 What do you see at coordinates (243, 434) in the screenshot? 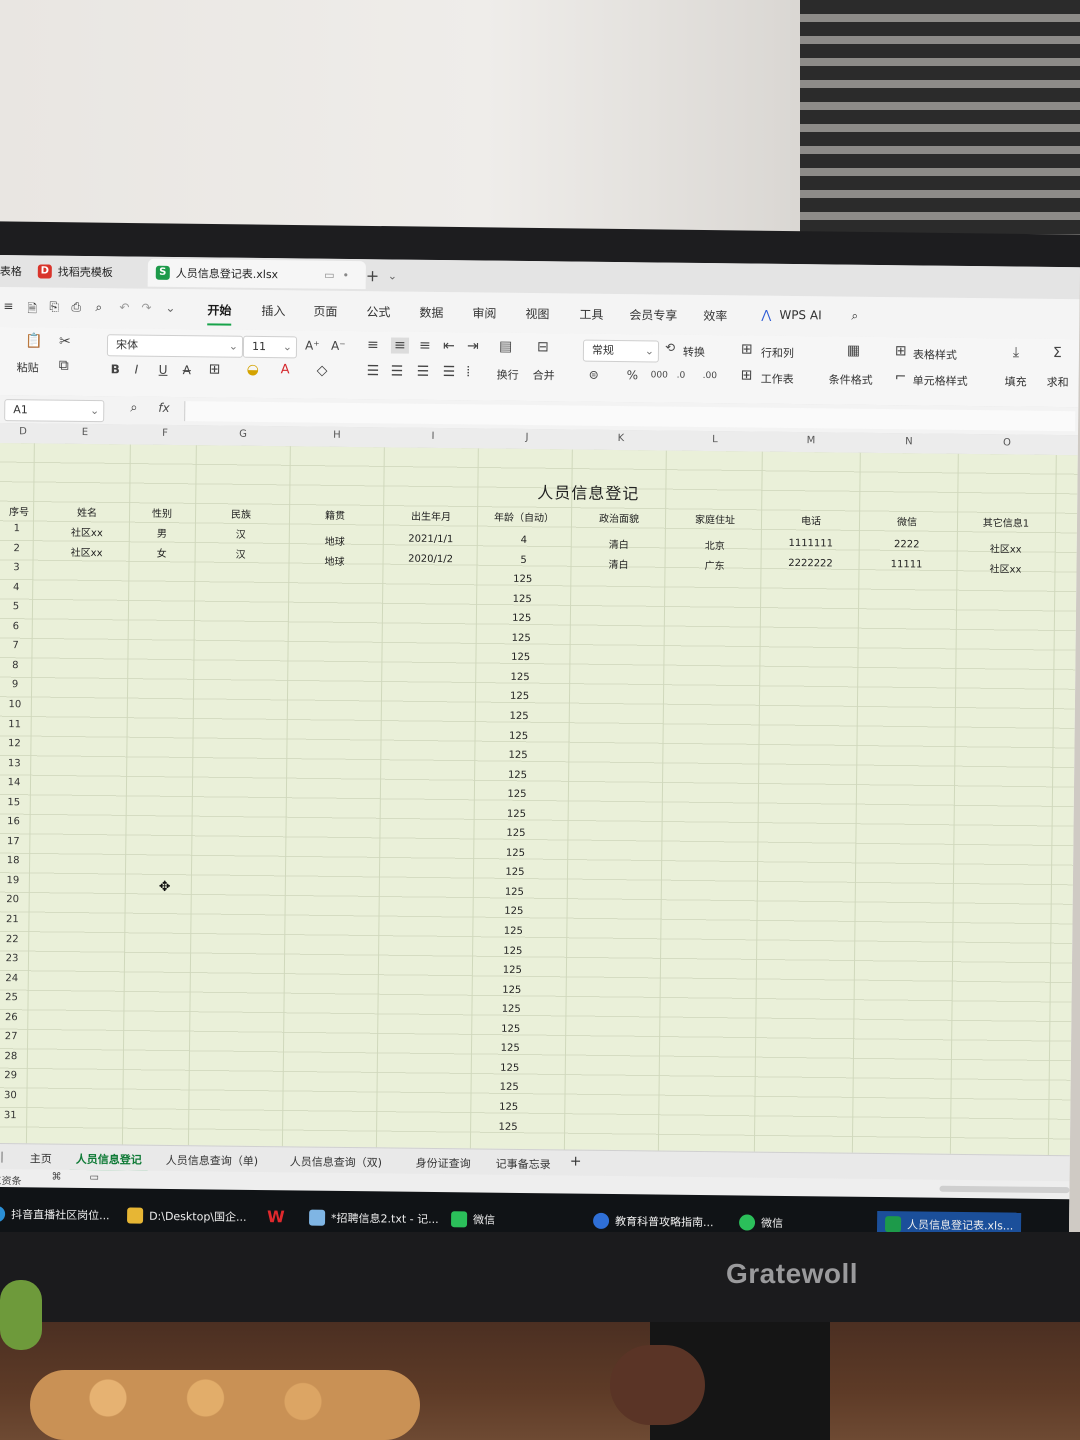
I see `col-header: G` at bounding box center [243, 434].